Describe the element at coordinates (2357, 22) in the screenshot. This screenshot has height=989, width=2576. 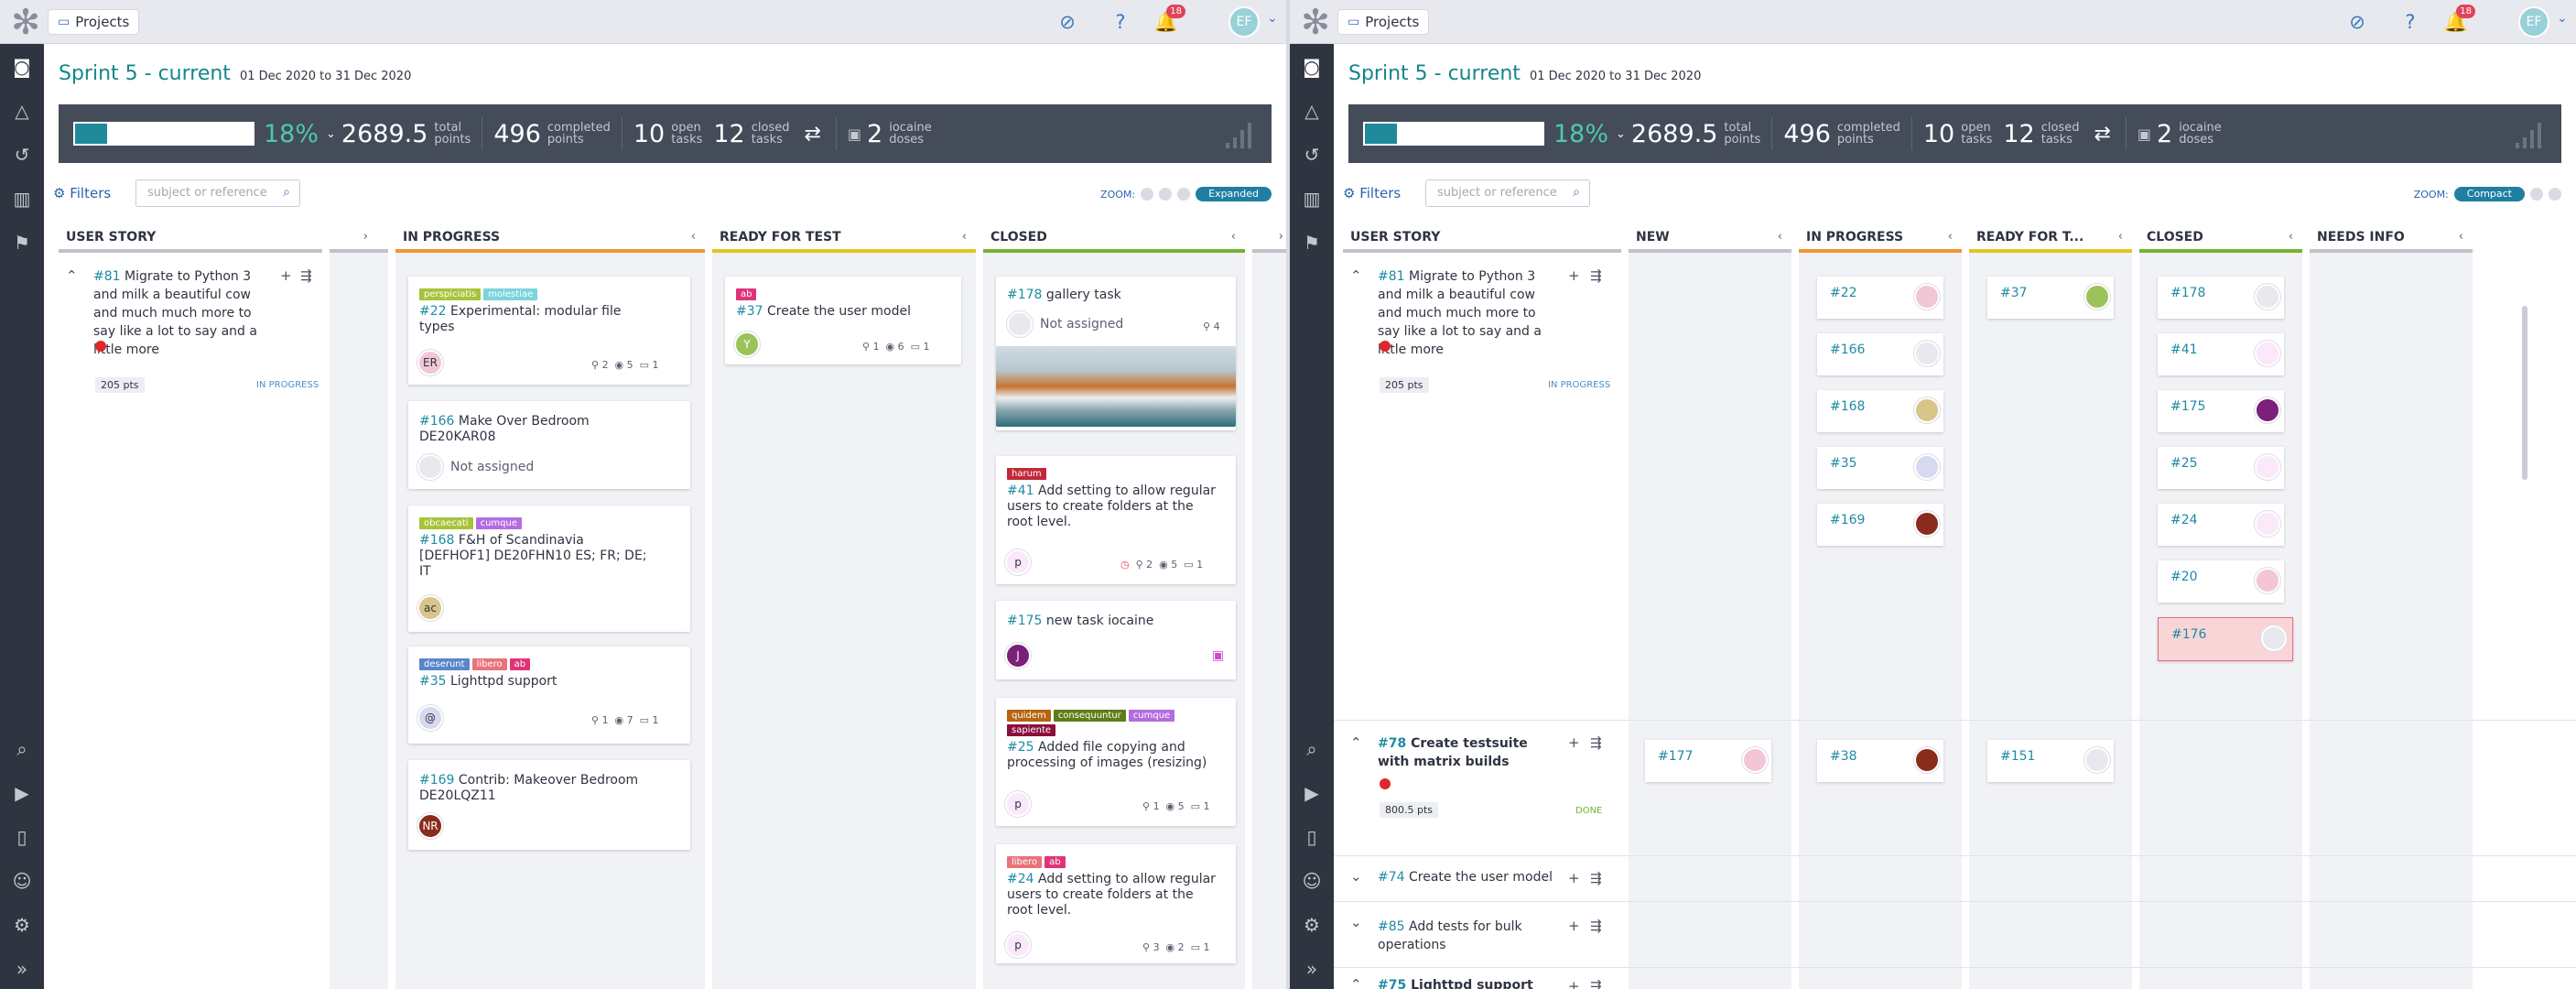
I see `discover-icon: ⊘` at that location.